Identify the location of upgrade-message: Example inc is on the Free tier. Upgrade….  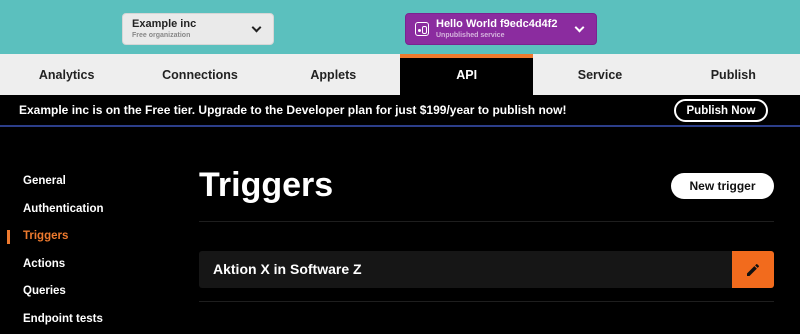
(293, 110).